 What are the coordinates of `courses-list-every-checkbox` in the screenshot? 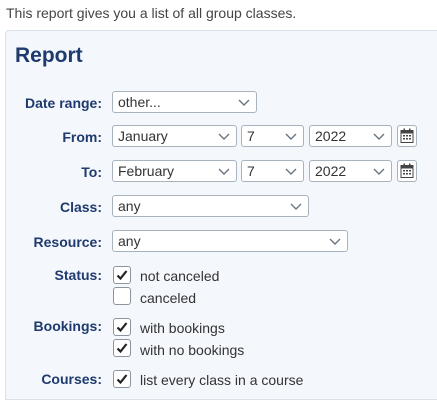 It's located at (122, 379).